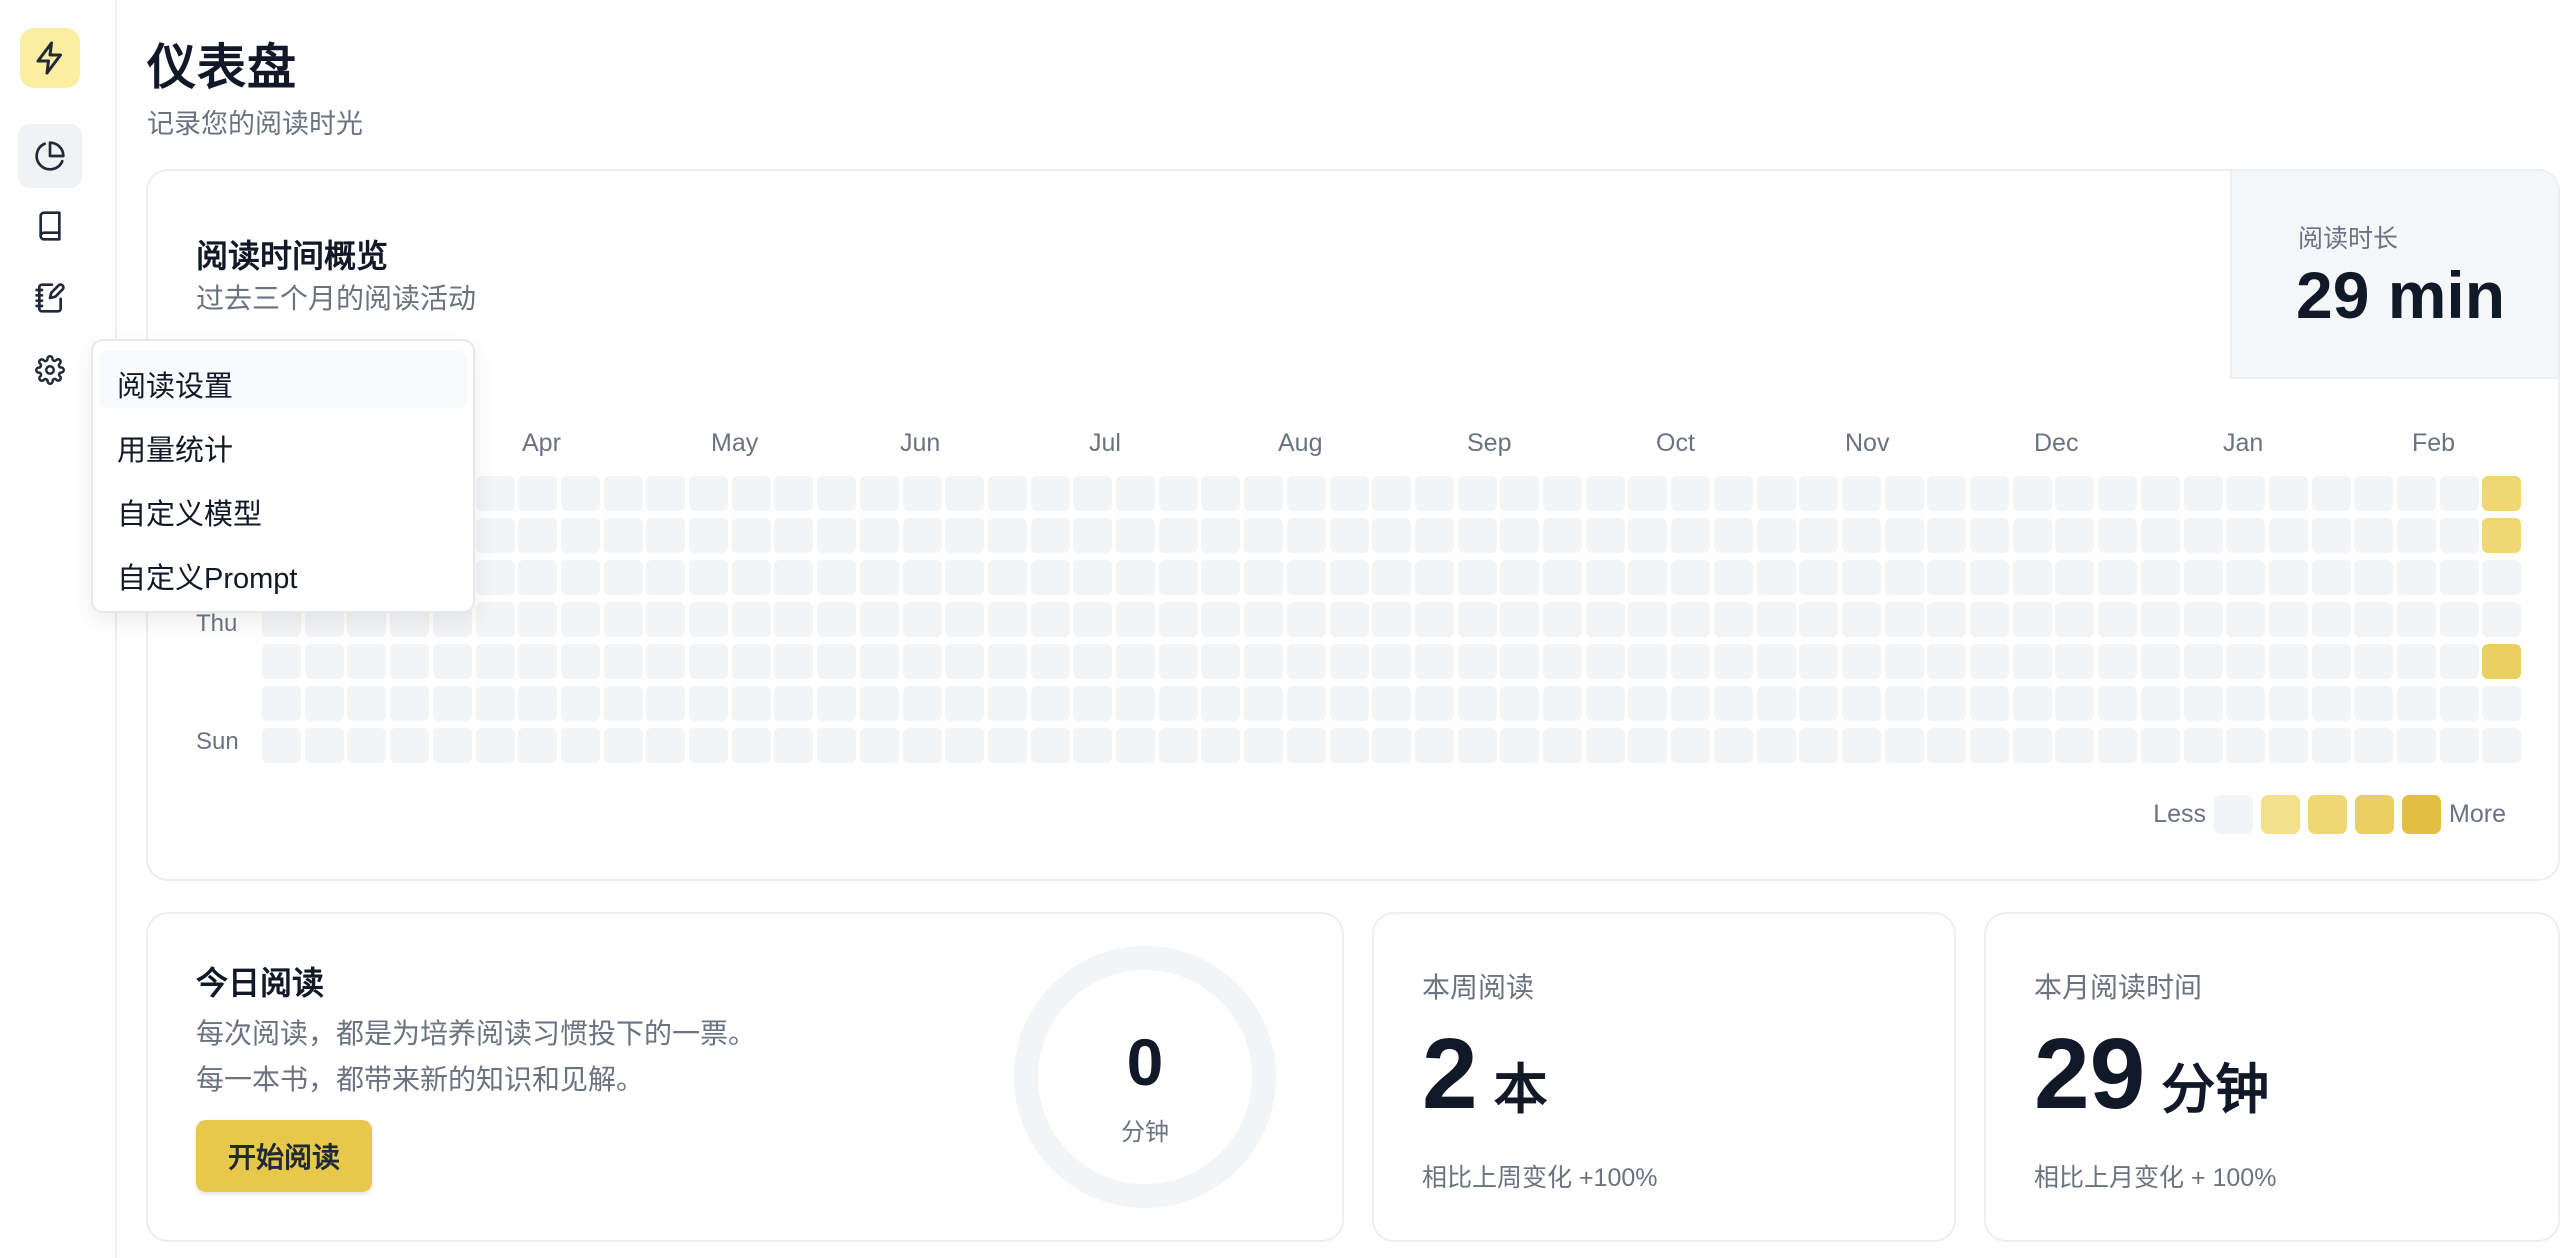  I want to click on app-logo, so click(50, 58).